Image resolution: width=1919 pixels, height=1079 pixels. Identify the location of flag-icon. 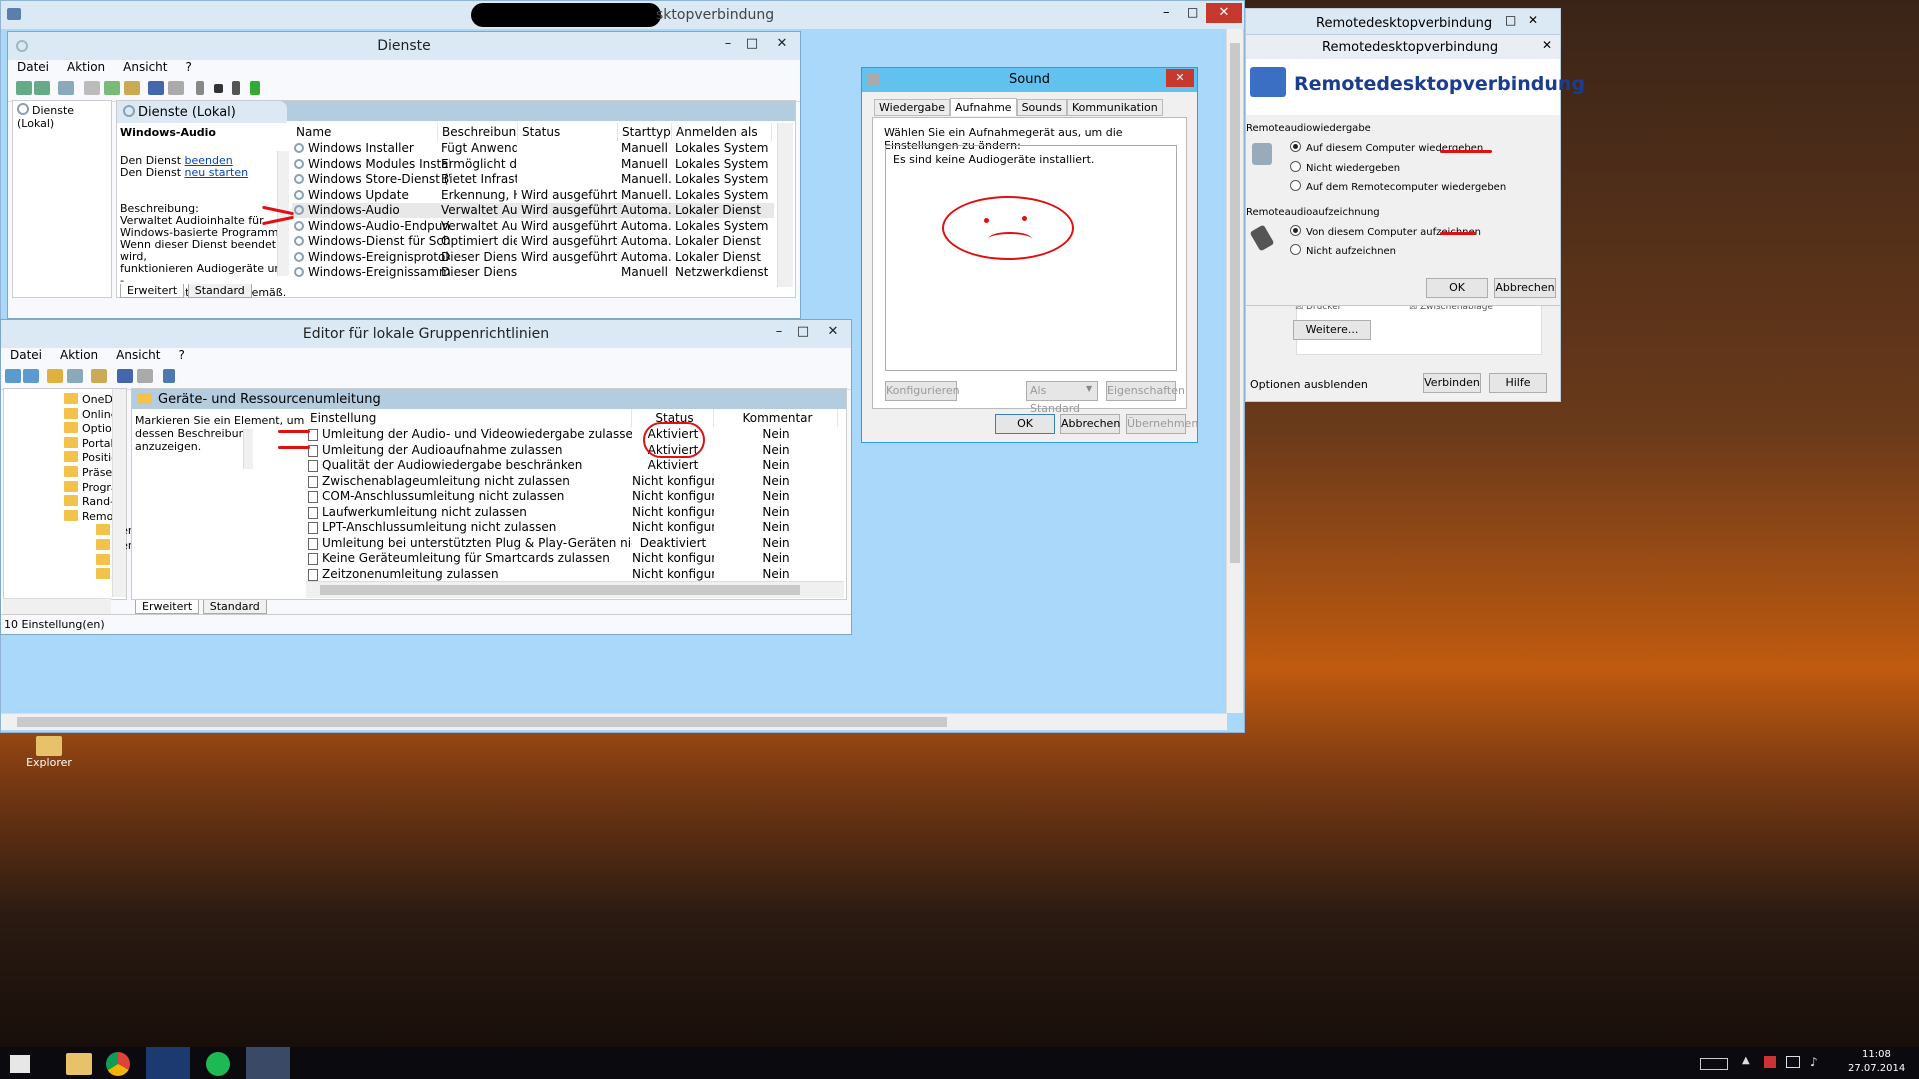
(1770, 1062).